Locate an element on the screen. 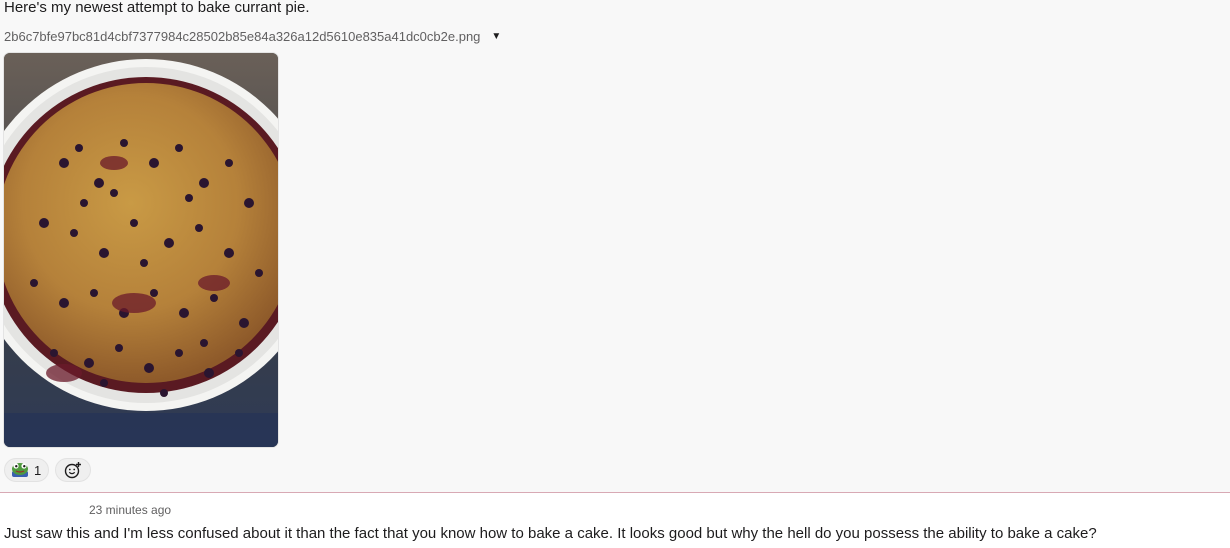  reaction-count: 1 is located at coordinates (38, 470).